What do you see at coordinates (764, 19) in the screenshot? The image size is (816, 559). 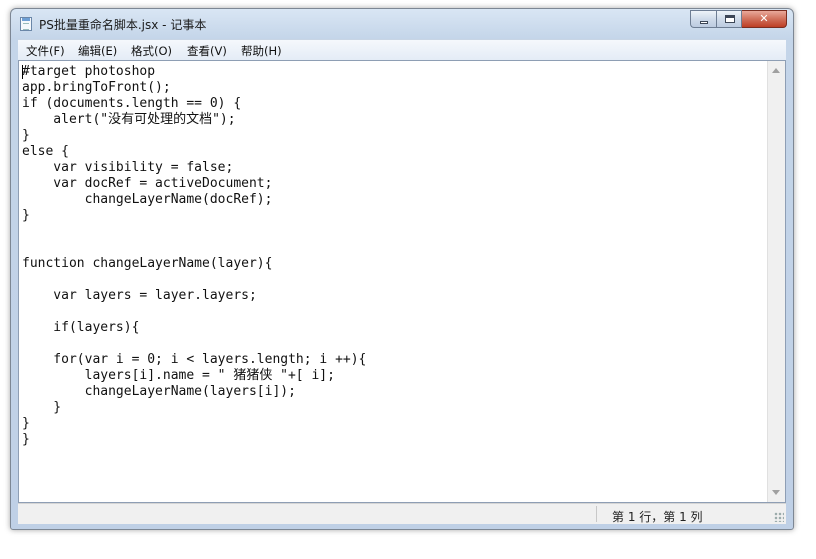 I see `close-button` at bounding box center [764, 19].